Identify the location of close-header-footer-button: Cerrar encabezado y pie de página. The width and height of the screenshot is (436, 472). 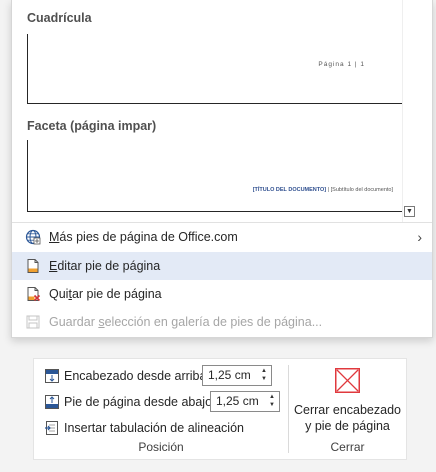
(347, 398).